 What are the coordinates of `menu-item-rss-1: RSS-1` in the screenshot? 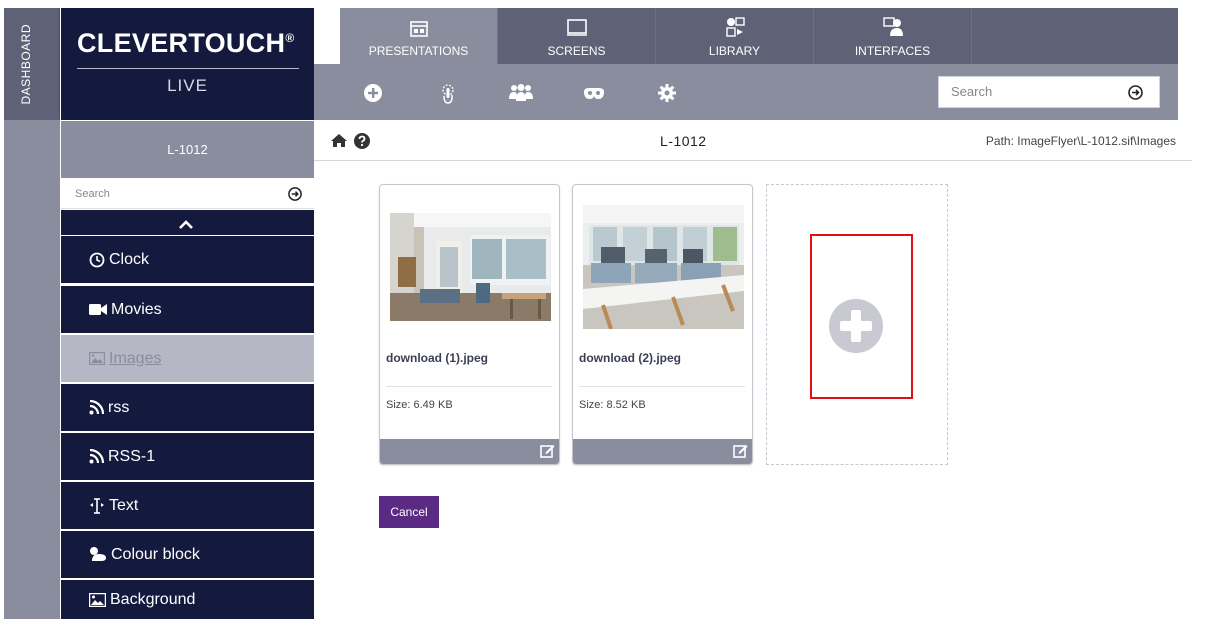 It's located at (187, 456).